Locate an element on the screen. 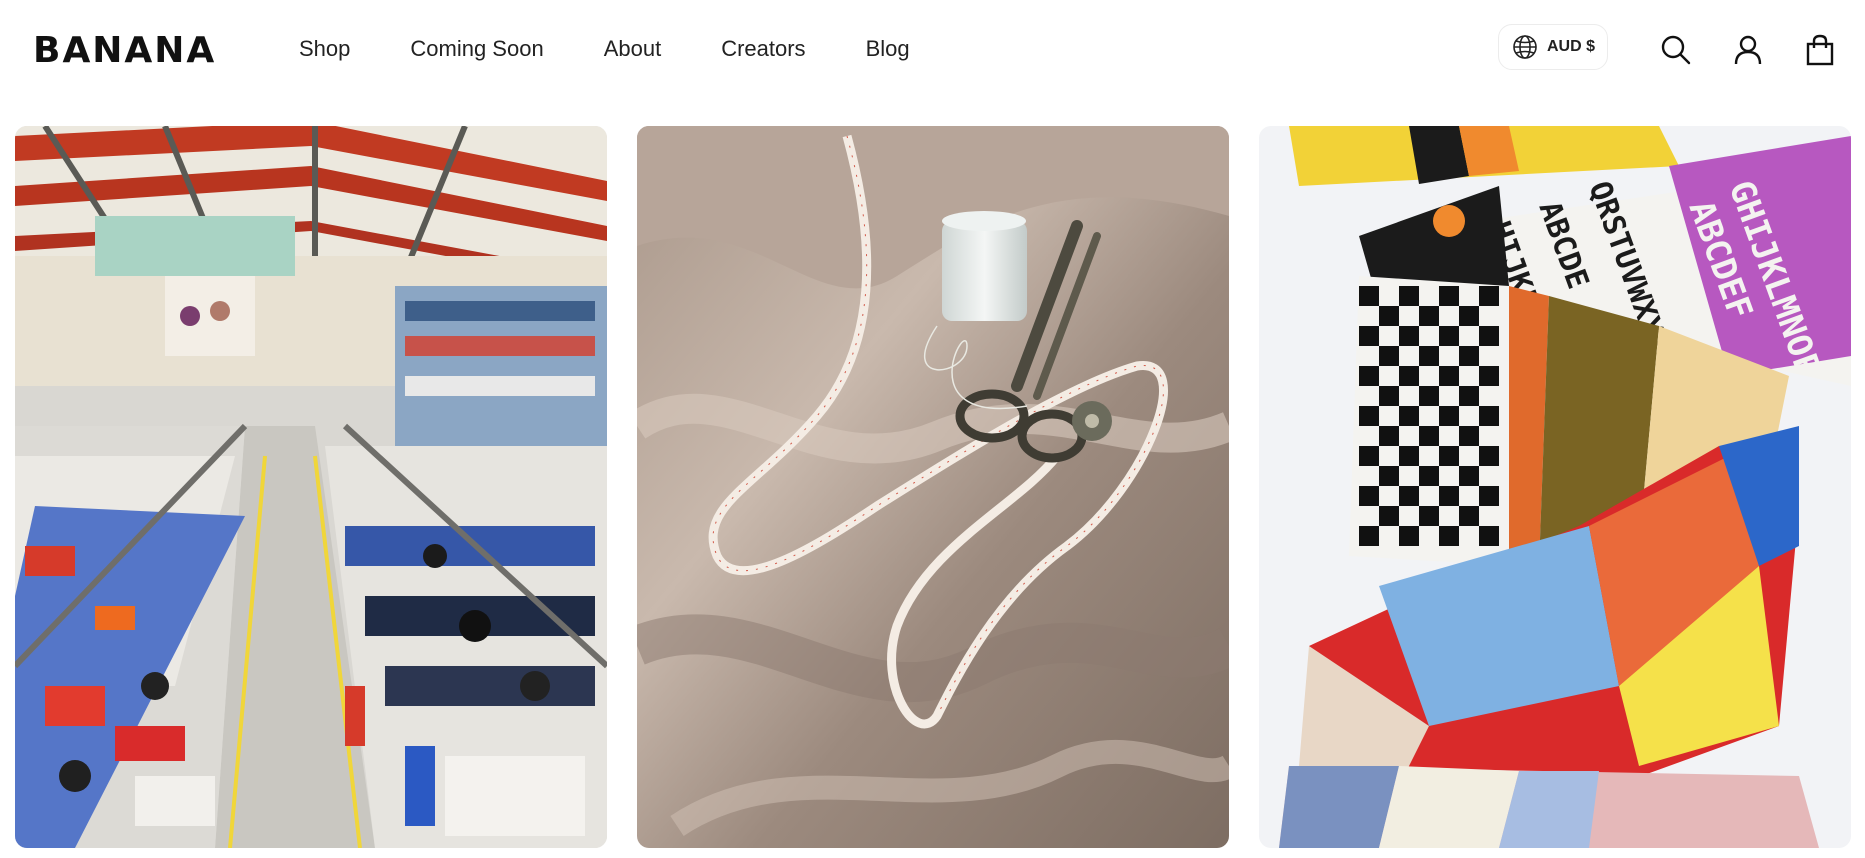 The image size is (1865, 858). nav-link-creators: Creators is located at coordinates (763, 49).